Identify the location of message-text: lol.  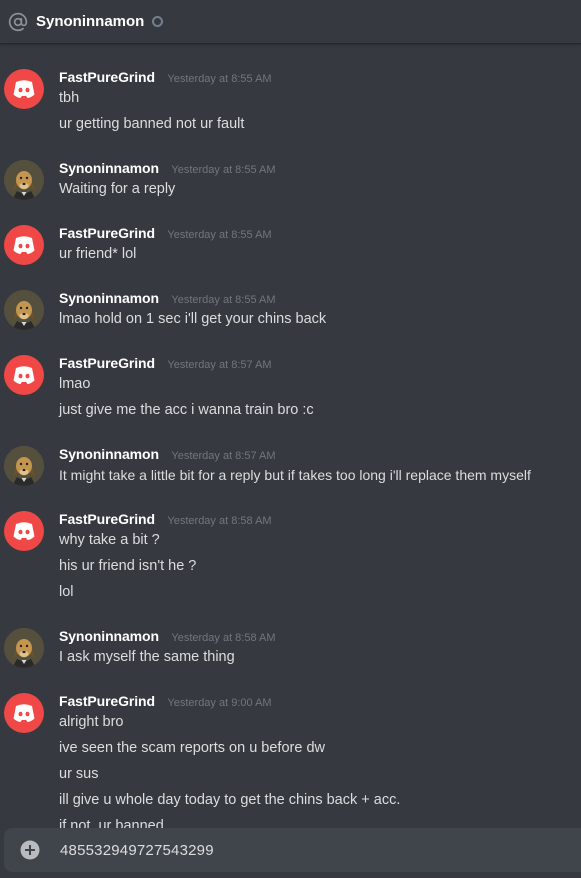
(66, 592).